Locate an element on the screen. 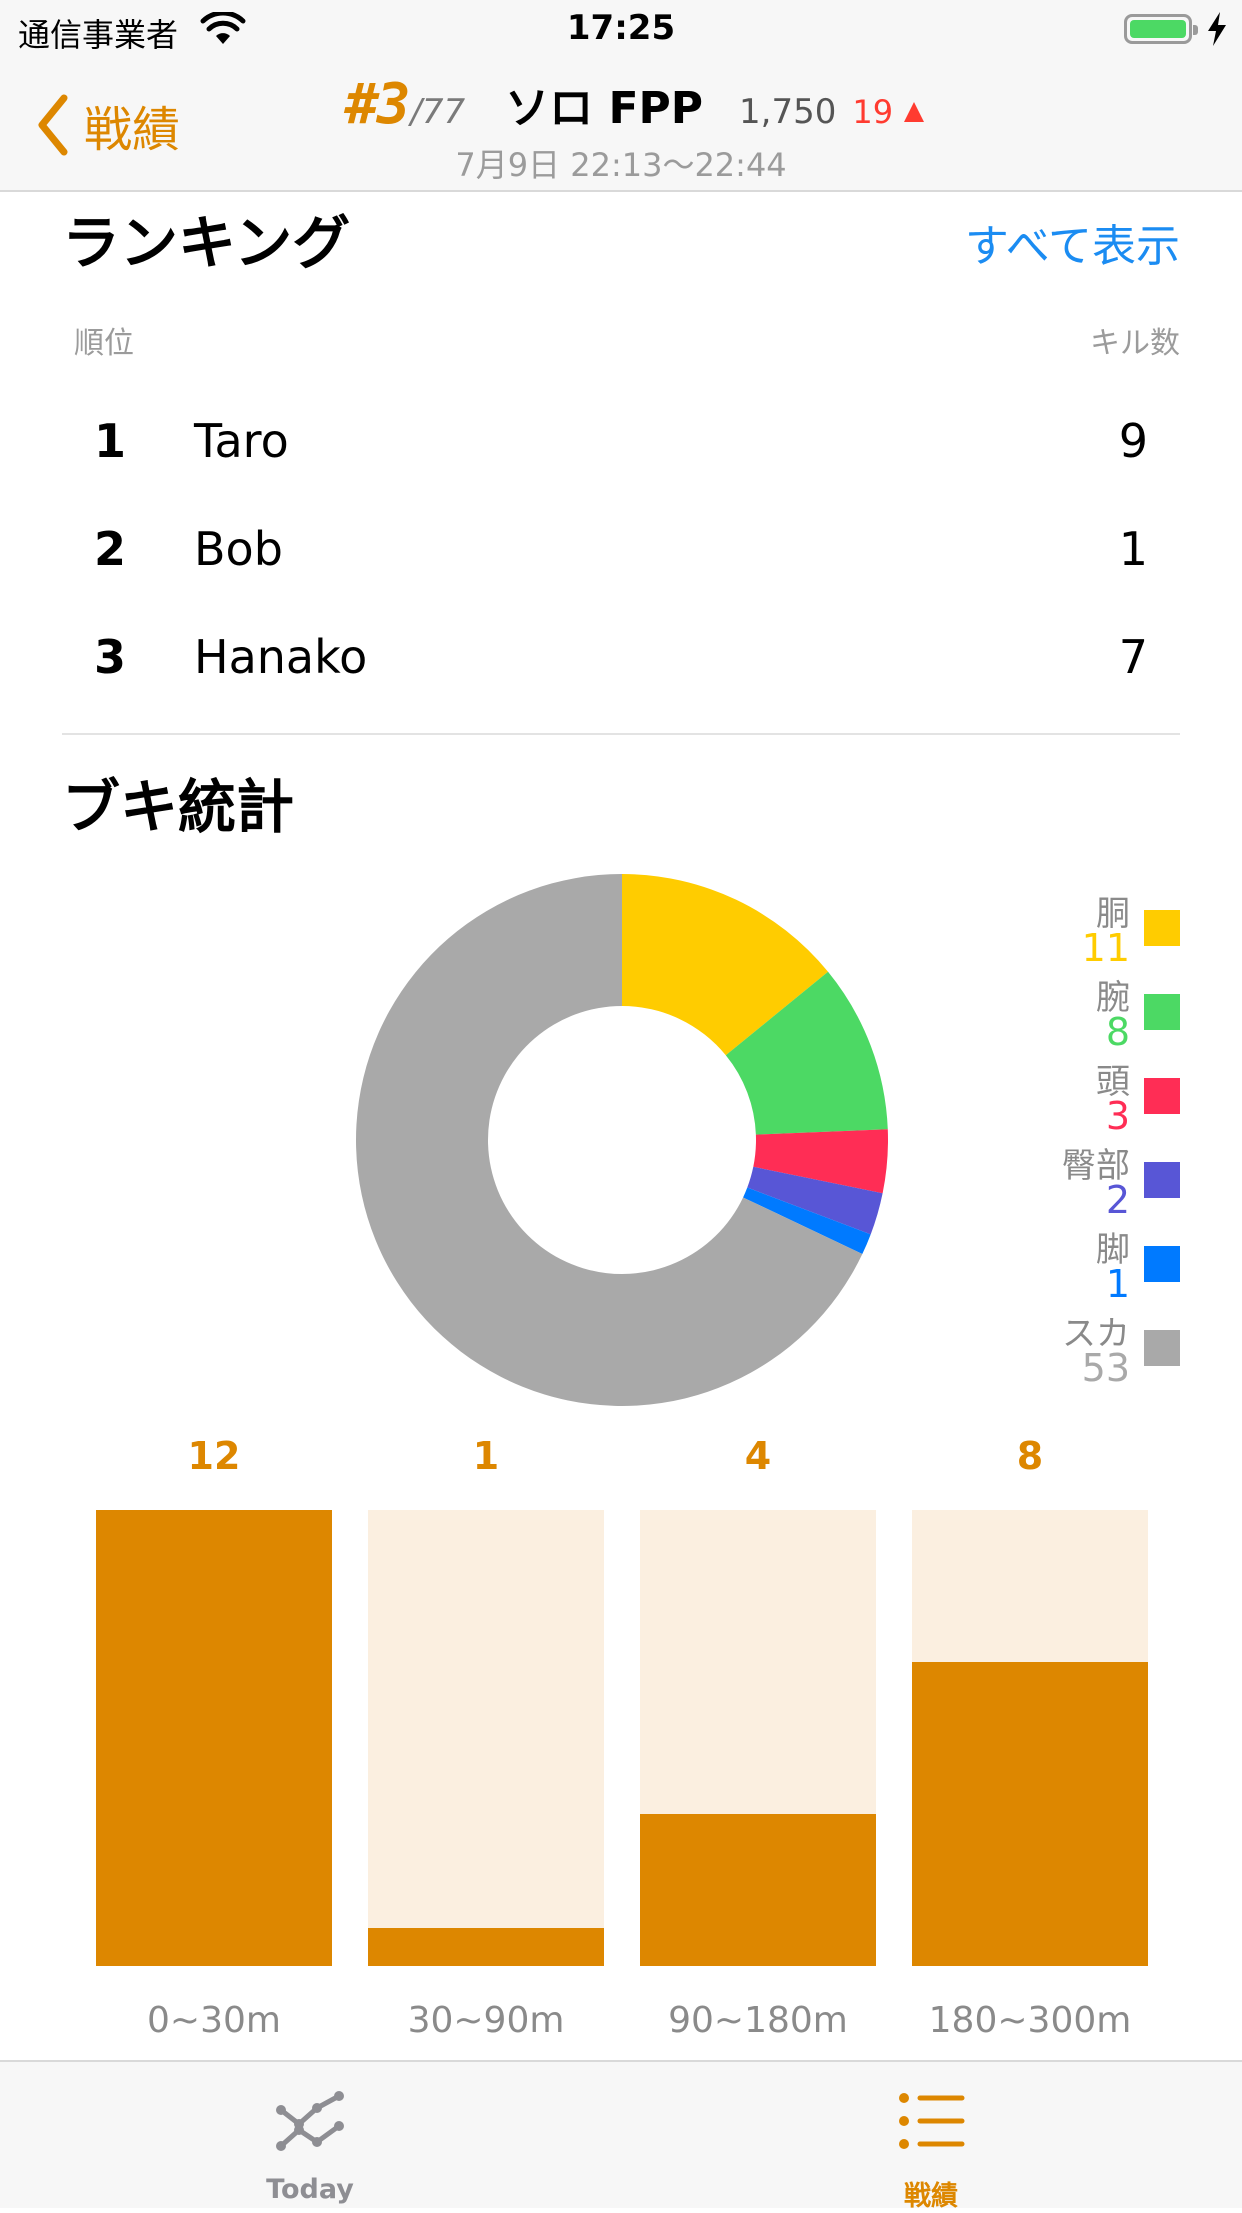 The height and width of the screenshot is (2213, 1242). distance-bar-column: 12 0~30m is located at coordinates (214, 1755).